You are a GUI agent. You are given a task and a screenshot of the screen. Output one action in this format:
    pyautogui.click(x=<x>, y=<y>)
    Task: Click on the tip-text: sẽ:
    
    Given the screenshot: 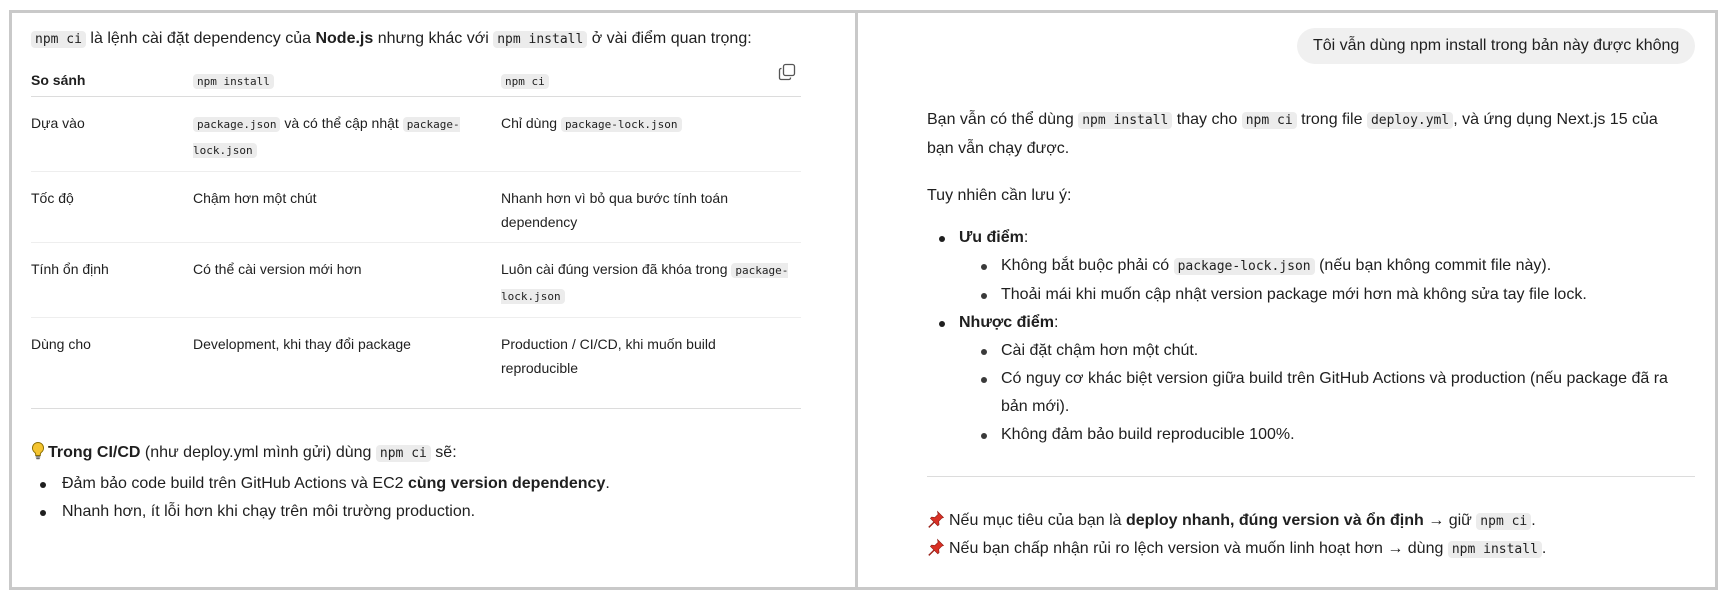 What is the action you would take?
    pyautogui.click(x=443, y=452)
    